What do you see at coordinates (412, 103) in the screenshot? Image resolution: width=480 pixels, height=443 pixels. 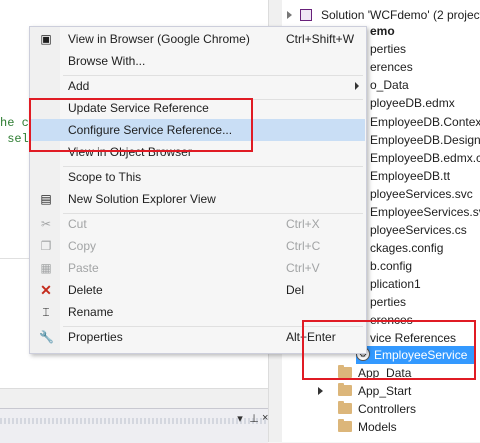 I see `tree-item: ployeeDB.edmx` at bounding box center [412, 103].